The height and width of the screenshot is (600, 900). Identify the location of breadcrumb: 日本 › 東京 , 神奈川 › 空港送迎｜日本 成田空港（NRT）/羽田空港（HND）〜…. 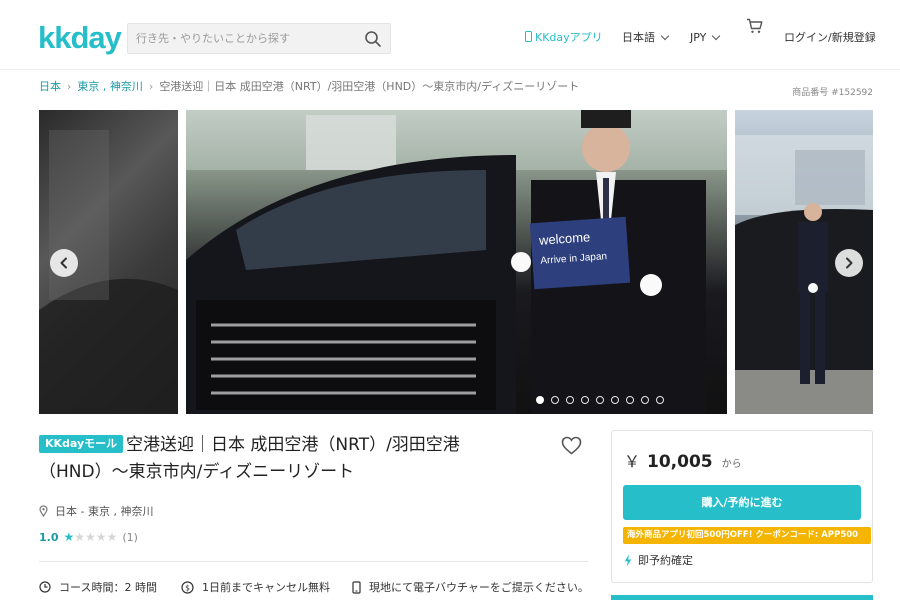
(309, 87).